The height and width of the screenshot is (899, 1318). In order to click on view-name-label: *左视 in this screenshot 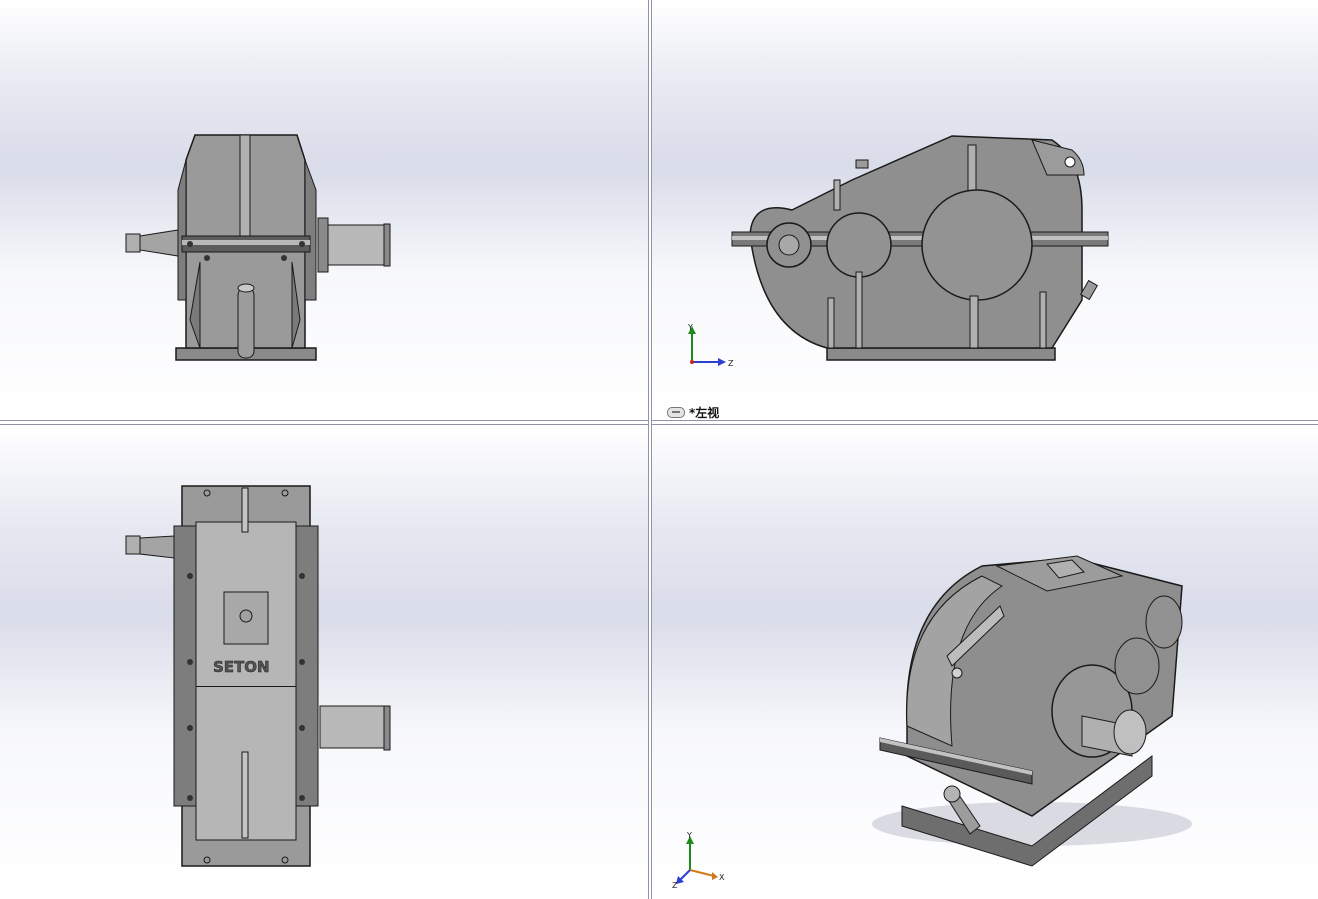, I will do `click(693, 412)`.